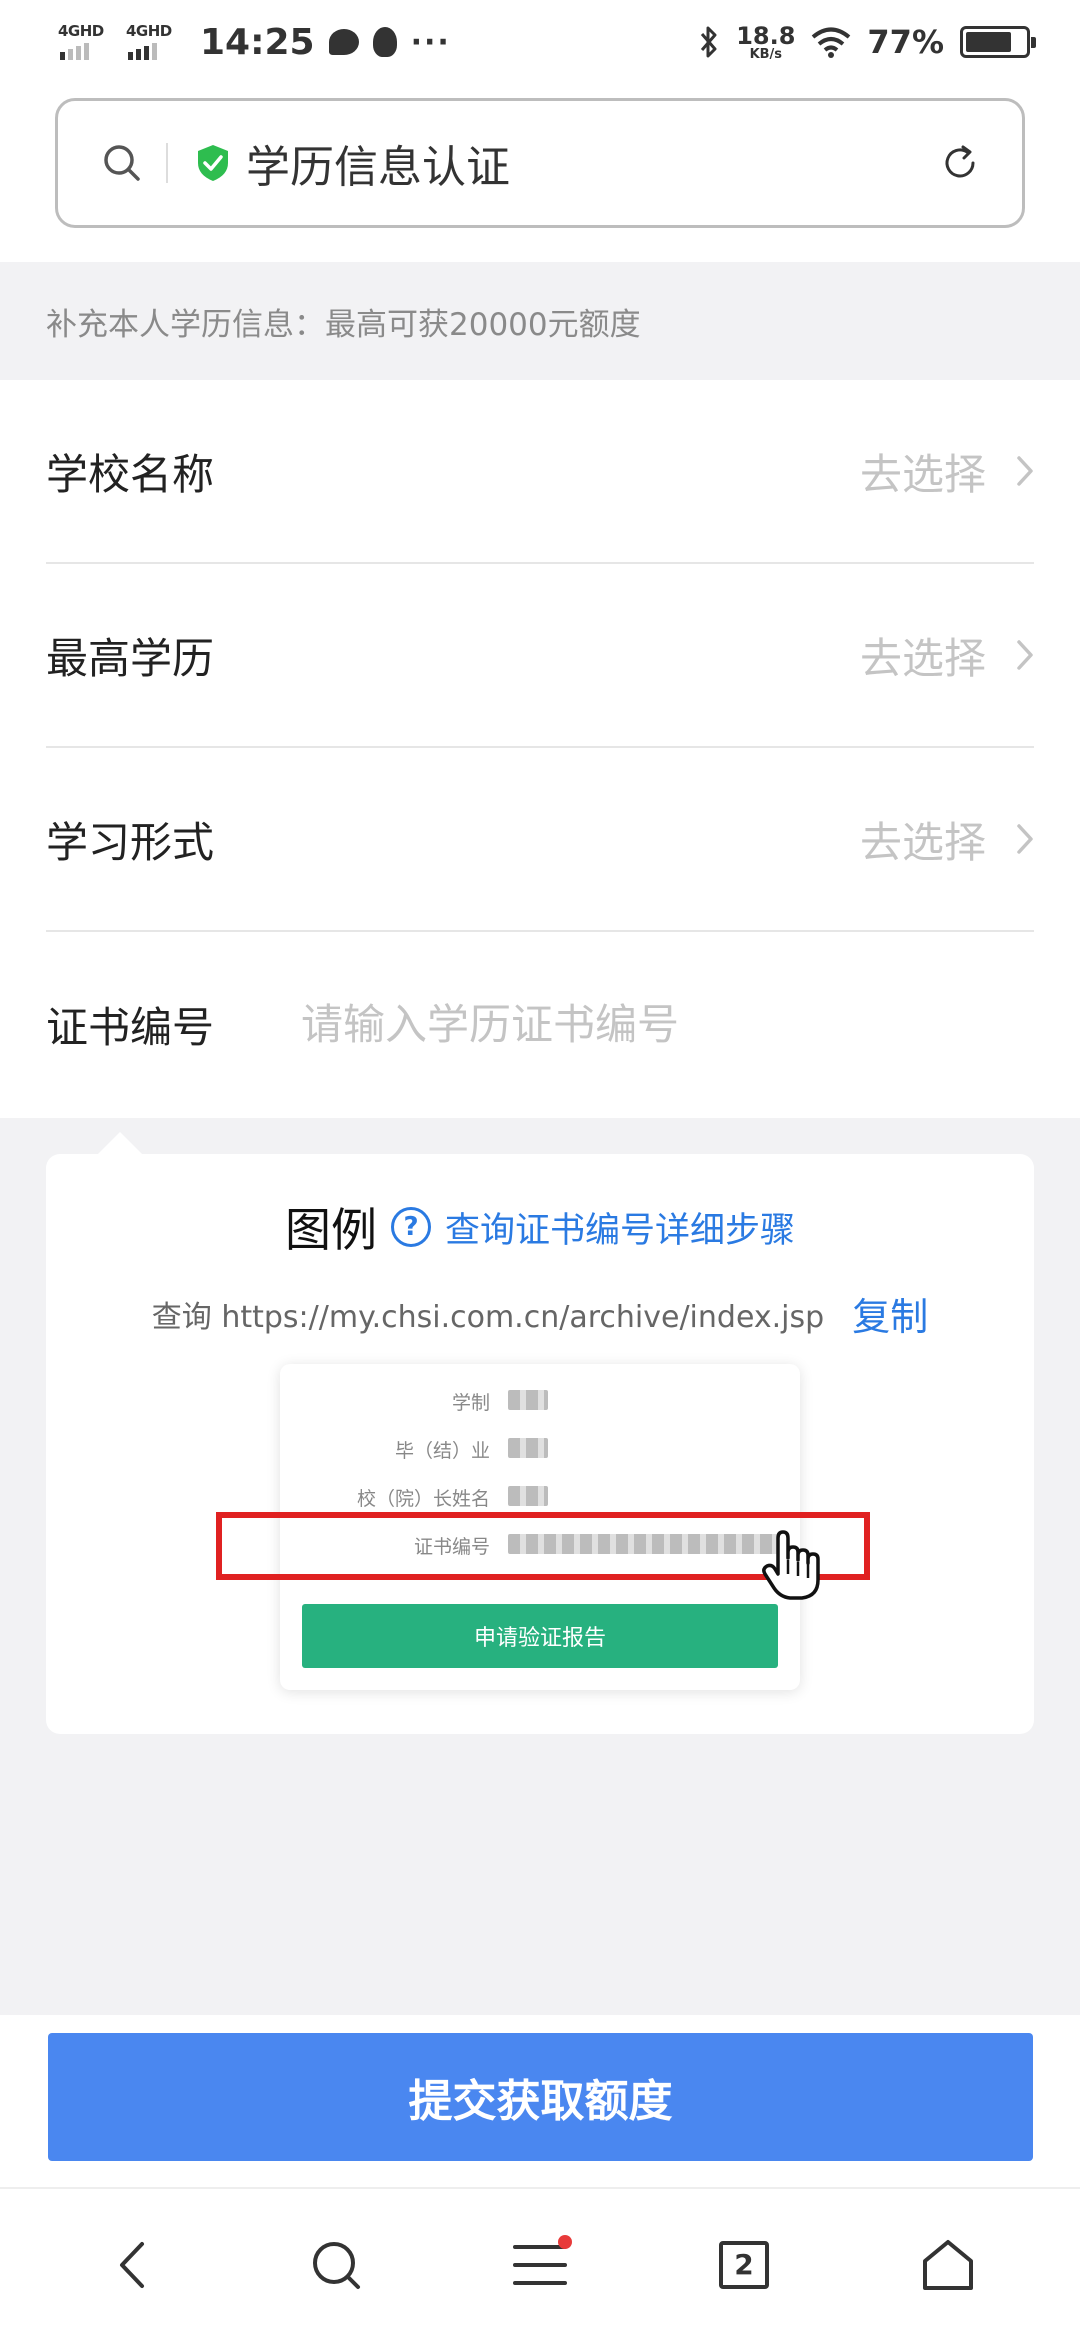 This screenshot has height=2340, width=1080. What do you see at coordinates (905, 42) in the screenshot?
I see `battery-percent: 77%` at bounding box center [905, 42].